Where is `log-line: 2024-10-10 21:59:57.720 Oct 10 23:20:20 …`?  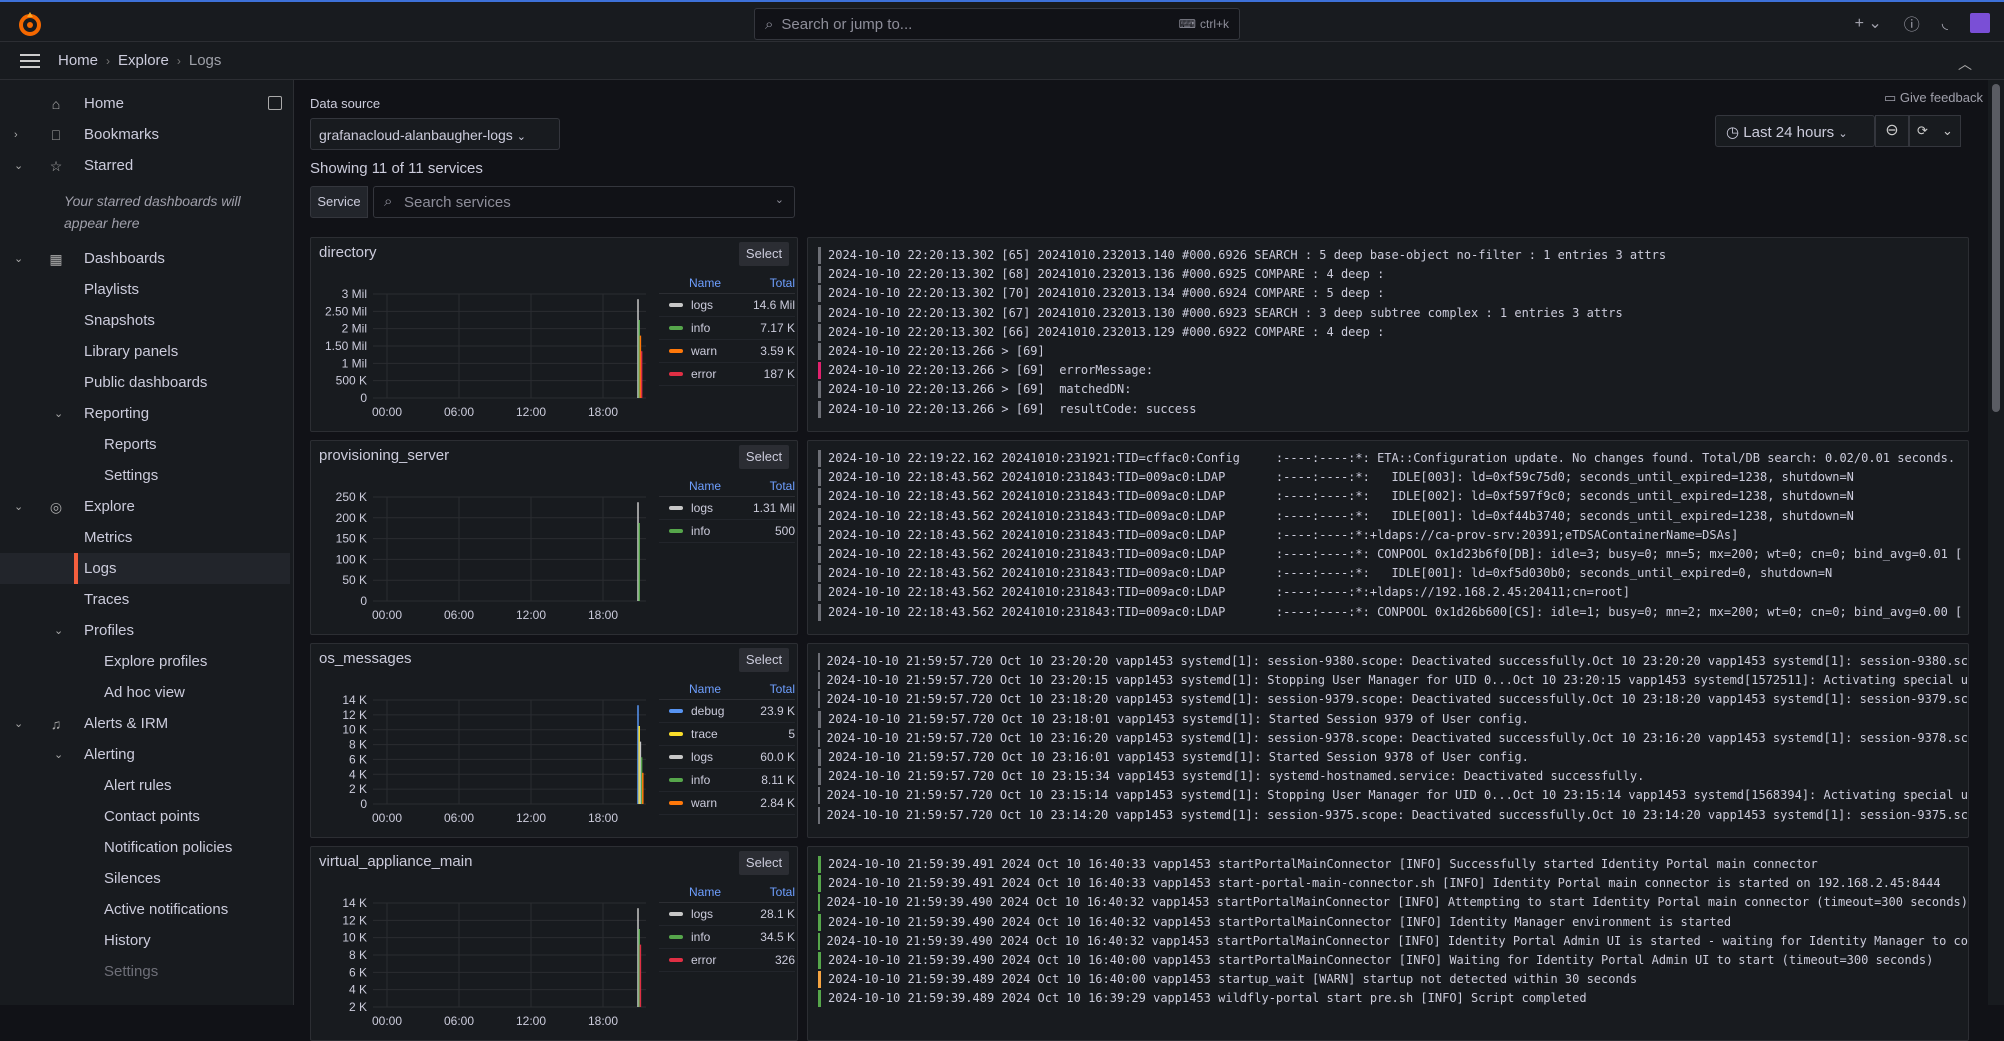
log-line: 2024-10-10 21:59:57.720 Oct 10 23:20:20 … is located at coordinates (1393, 661).